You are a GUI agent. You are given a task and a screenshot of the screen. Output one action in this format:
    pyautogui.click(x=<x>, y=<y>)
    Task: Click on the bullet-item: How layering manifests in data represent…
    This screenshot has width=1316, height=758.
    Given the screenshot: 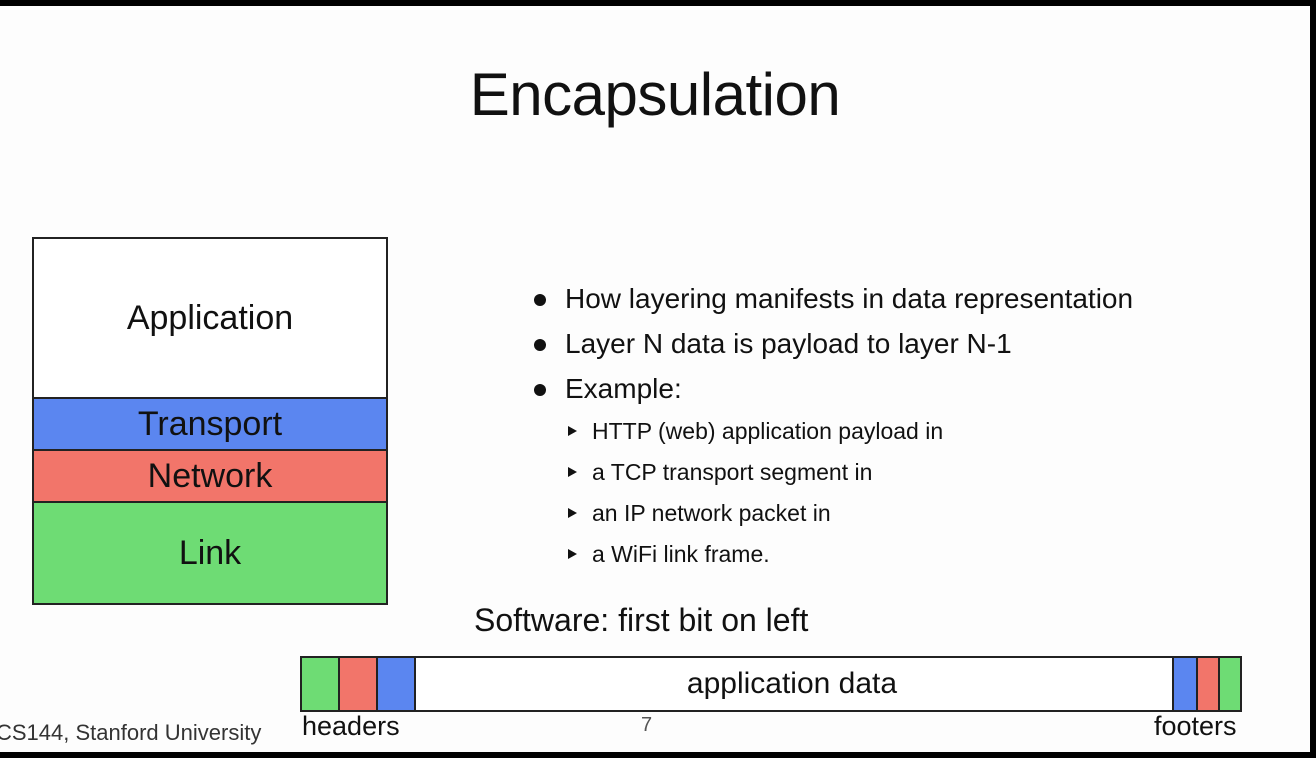 What is the action you would take?
    pyautogui.click(x=832, y=298)
    